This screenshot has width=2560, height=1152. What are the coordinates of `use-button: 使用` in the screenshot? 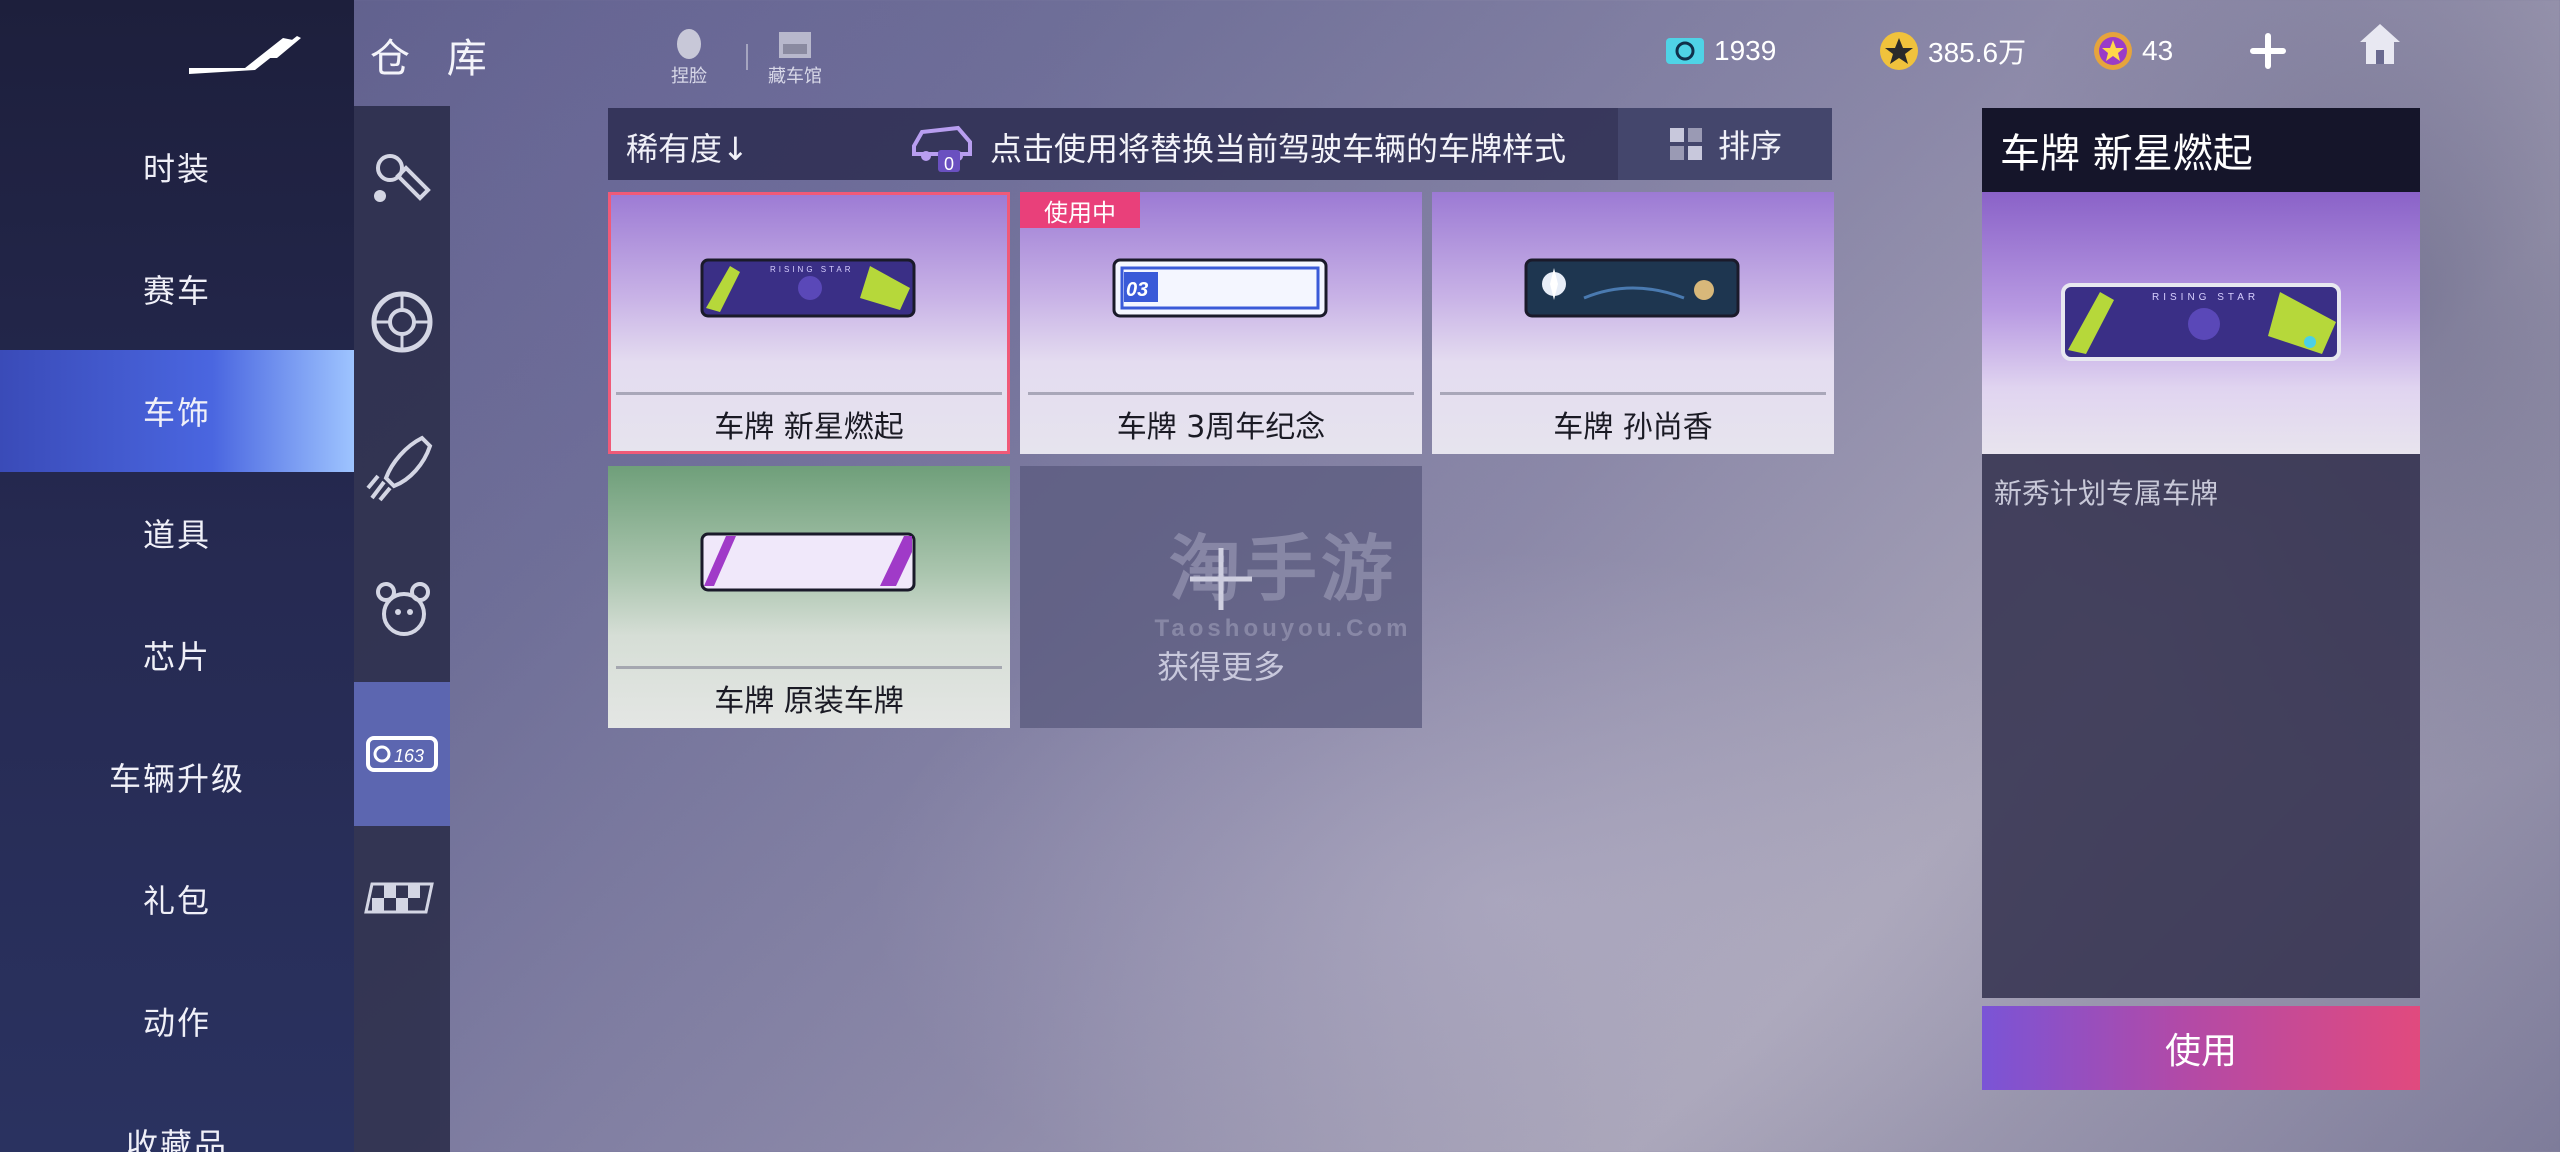 It's located at (2201, 1048).